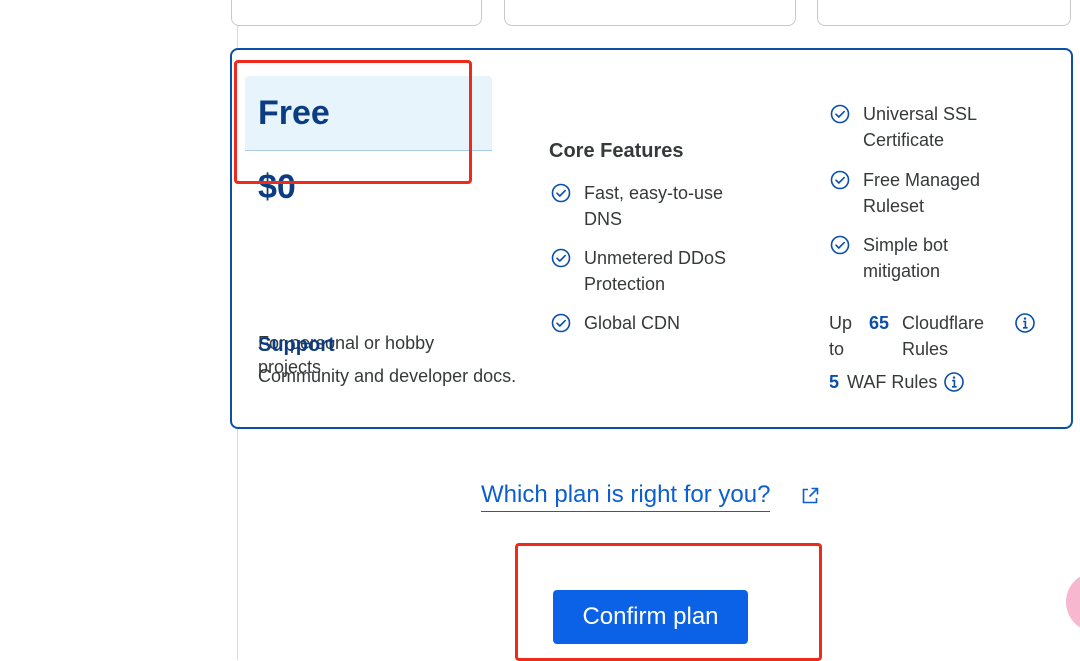 The image size is (1080, 661). I want to click on rules-limit: Up to 65 Cloudflare Rules, so click(932, 336).